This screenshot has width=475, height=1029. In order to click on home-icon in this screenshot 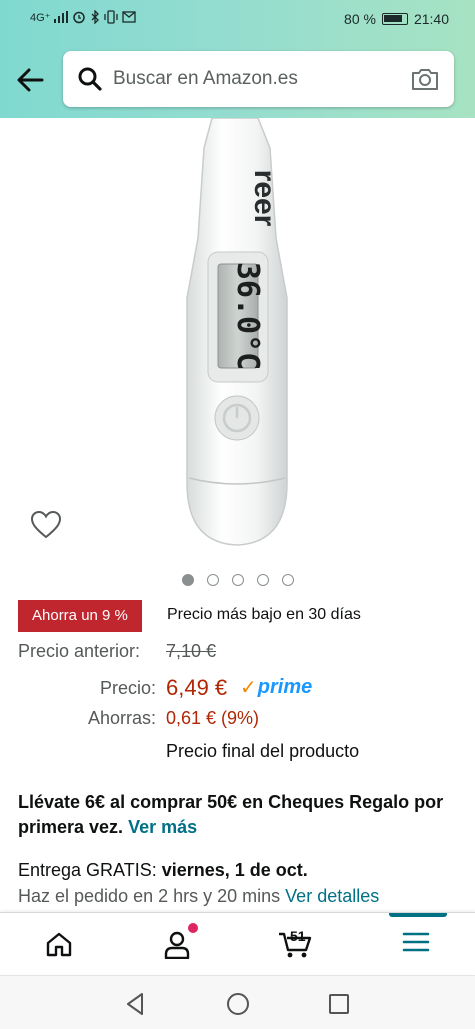, I will do `click(59, 944)`.